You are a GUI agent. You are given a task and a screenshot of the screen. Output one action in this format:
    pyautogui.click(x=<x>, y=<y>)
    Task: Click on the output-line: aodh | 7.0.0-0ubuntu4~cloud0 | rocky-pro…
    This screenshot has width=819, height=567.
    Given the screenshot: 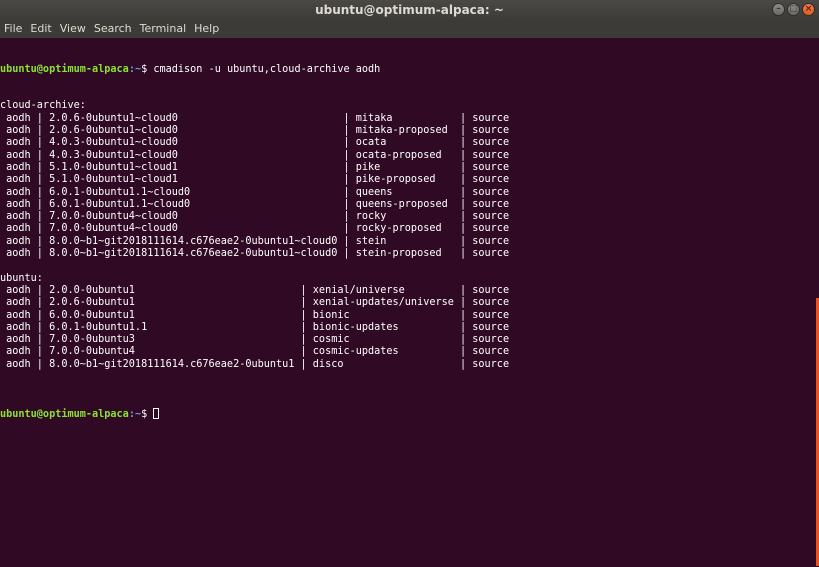 What is the action you would take?
    pyautogui.click(x=255, y=229)
    